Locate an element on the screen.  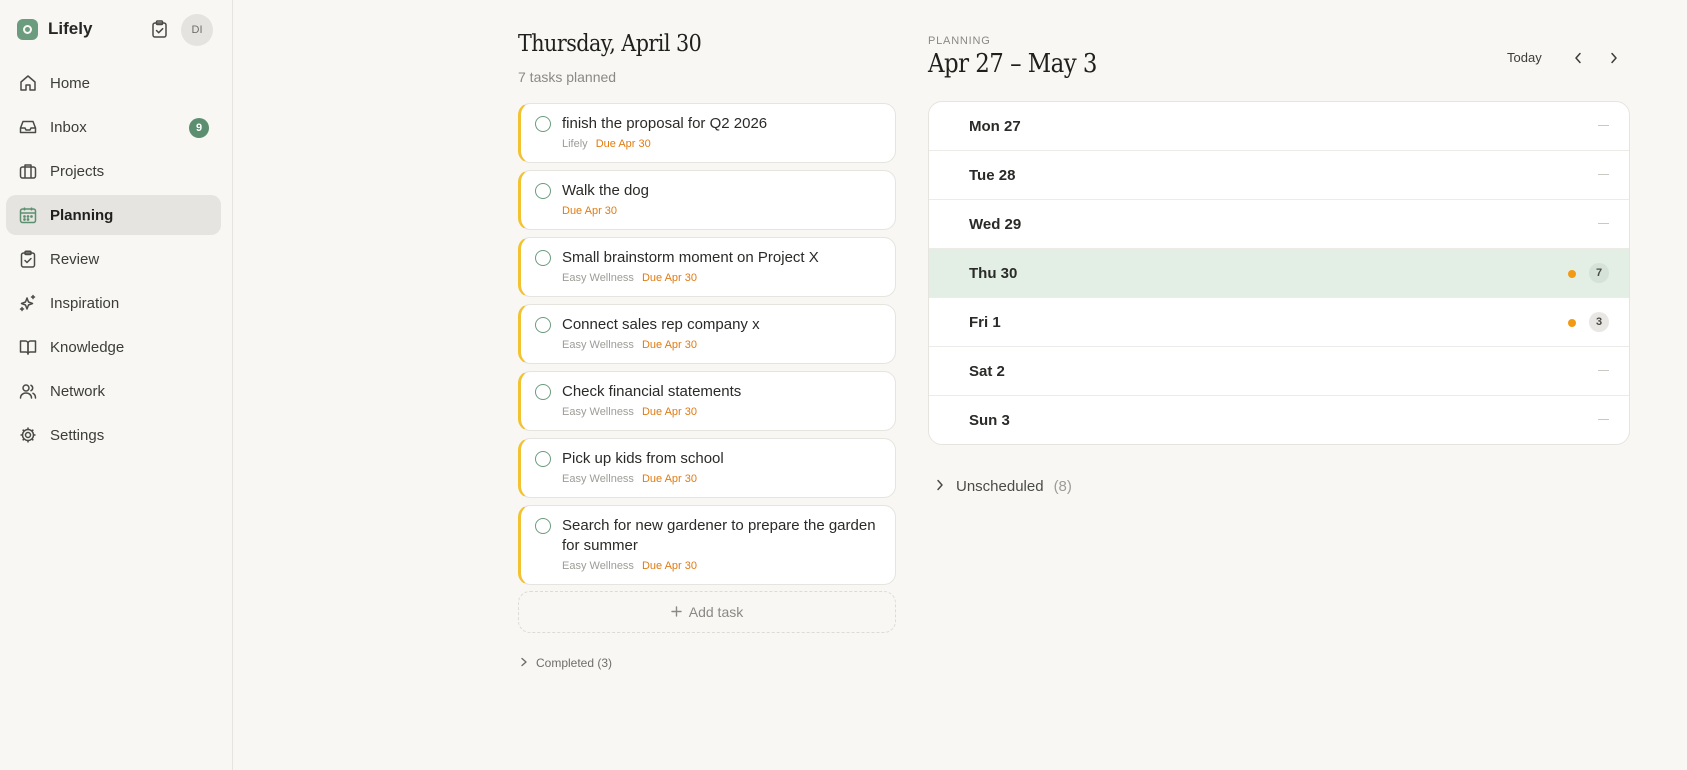
task-title: Walk the dog is located at coordinates (605, 190).